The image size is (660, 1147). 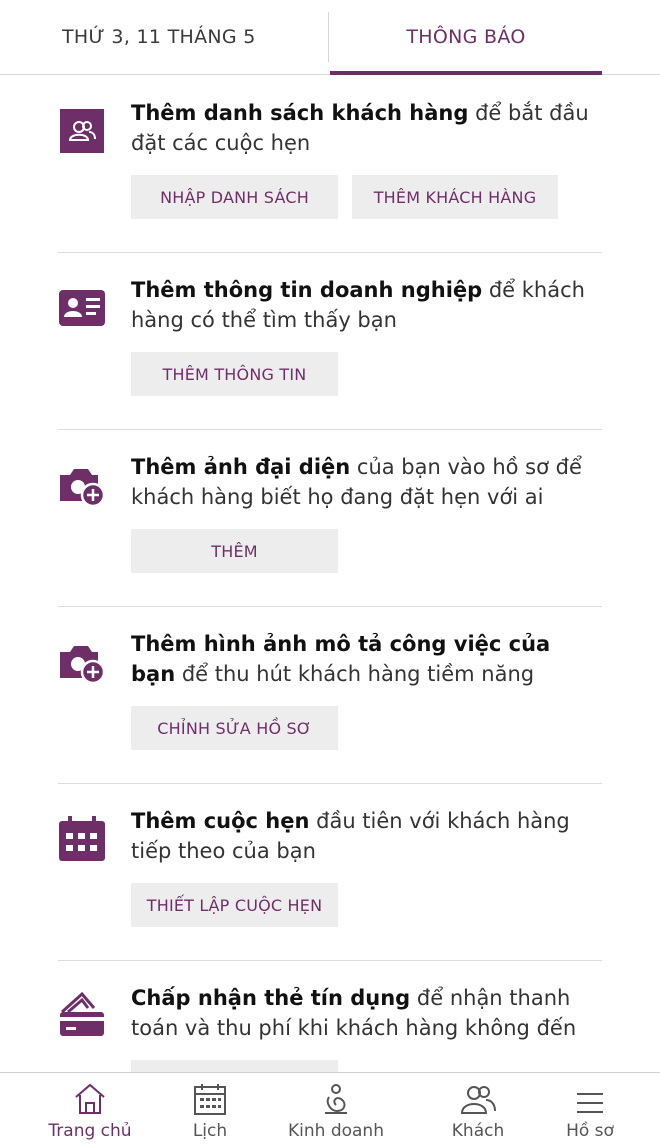 I want to click on card-title: Thêm ảnh đại diện, so click(x=241, y=467).